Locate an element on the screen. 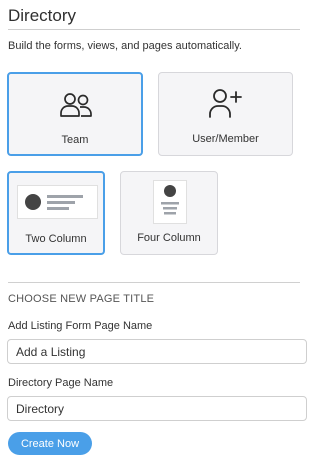 Image resolution: width=320 pixels, height=466 pixels. directory-page-label: Directory Page Name is located at coordinates (61, 383).